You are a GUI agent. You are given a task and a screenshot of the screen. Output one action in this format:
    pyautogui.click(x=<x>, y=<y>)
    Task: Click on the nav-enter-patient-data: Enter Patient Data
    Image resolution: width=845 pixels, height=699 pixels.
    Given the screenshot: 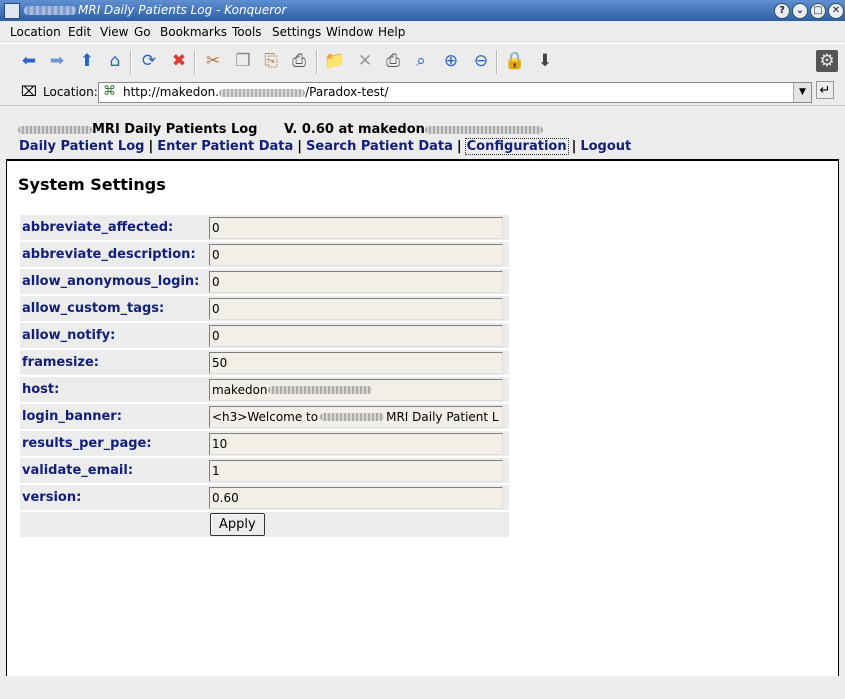 What is the action you would take?
    pyautogui.click(x=225, y=146)
    